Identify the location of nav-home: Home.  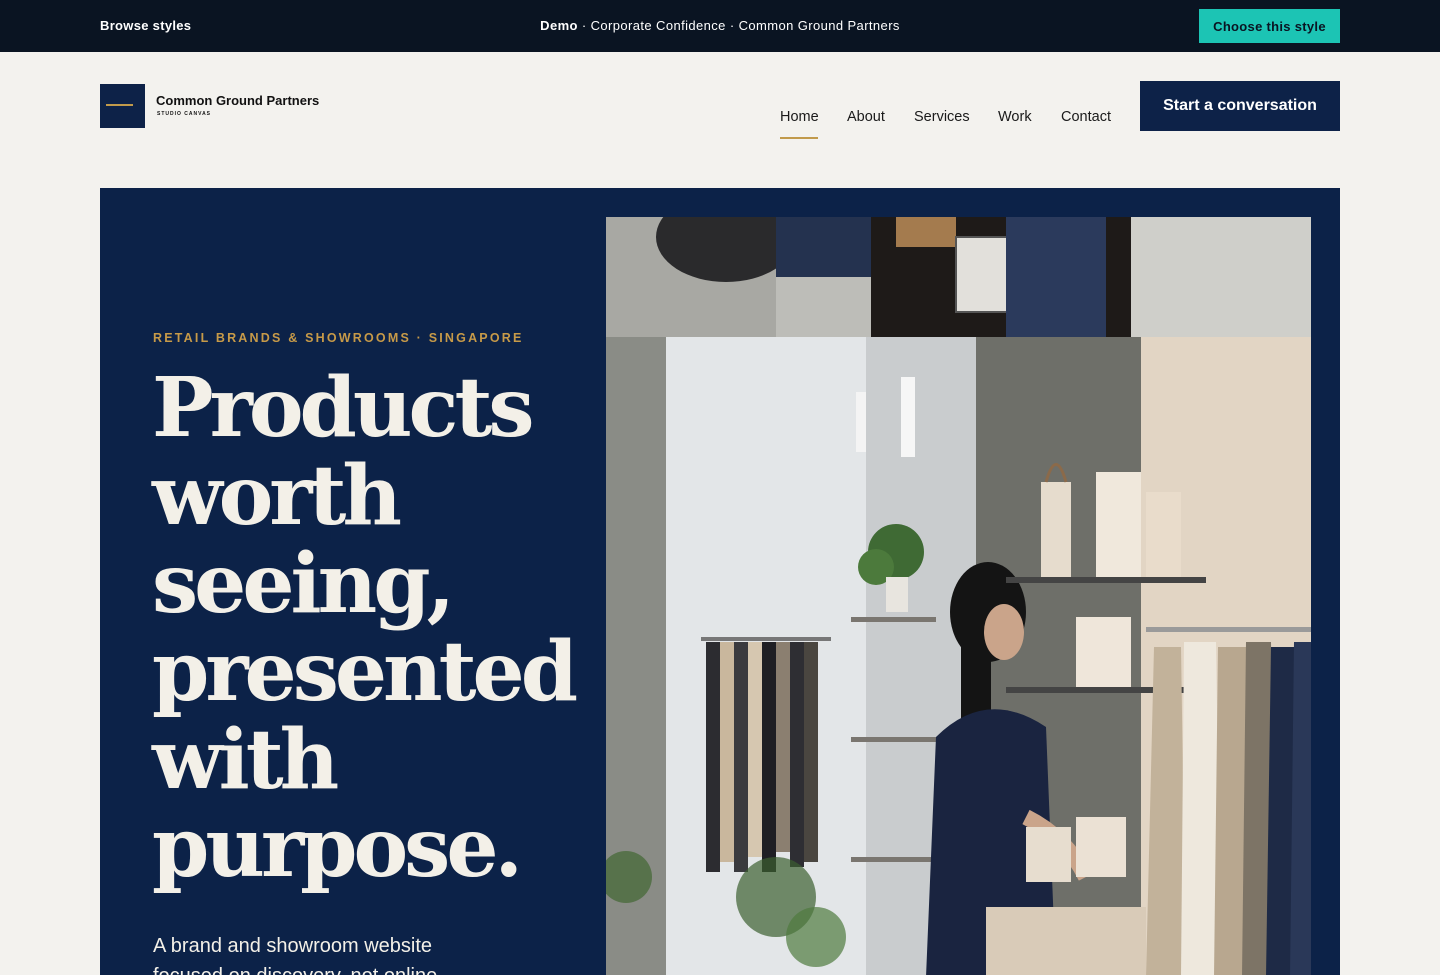
(799, 117).